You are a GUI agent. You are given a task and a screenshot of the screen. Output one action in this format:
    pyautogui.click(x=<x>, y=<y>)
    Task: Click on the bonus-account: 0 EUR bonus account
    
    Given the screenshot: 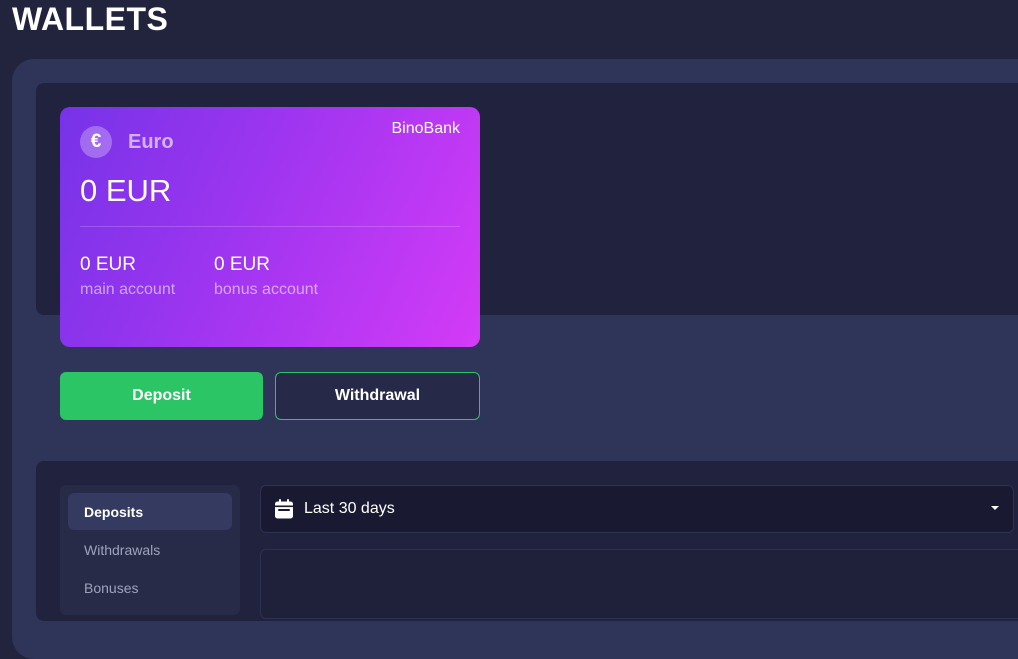 What is the action you would take?
    pyautogui.click(x=266, y=277)
    